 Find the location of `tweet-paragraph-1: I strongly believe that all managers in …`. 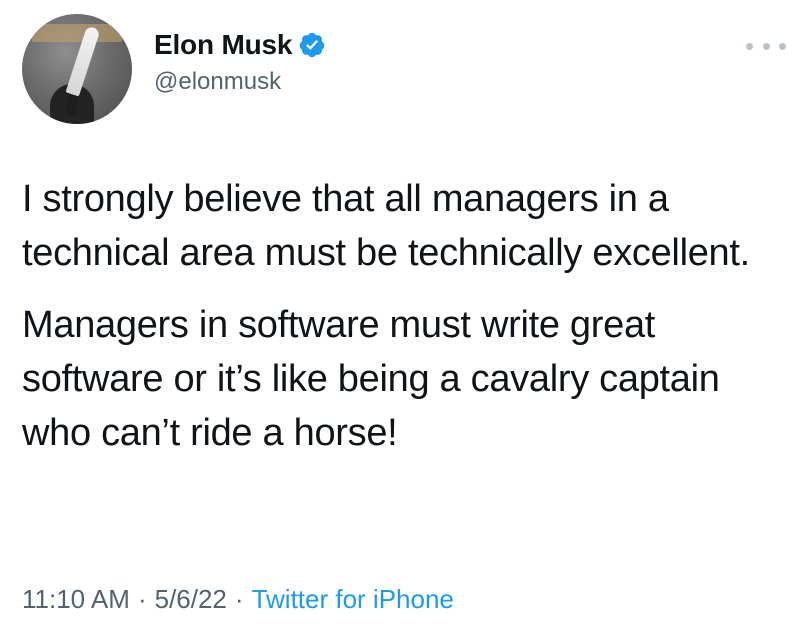

tweet-paragraph-1: I strongly believe that all managers in … is located at coordinates (386, 226).